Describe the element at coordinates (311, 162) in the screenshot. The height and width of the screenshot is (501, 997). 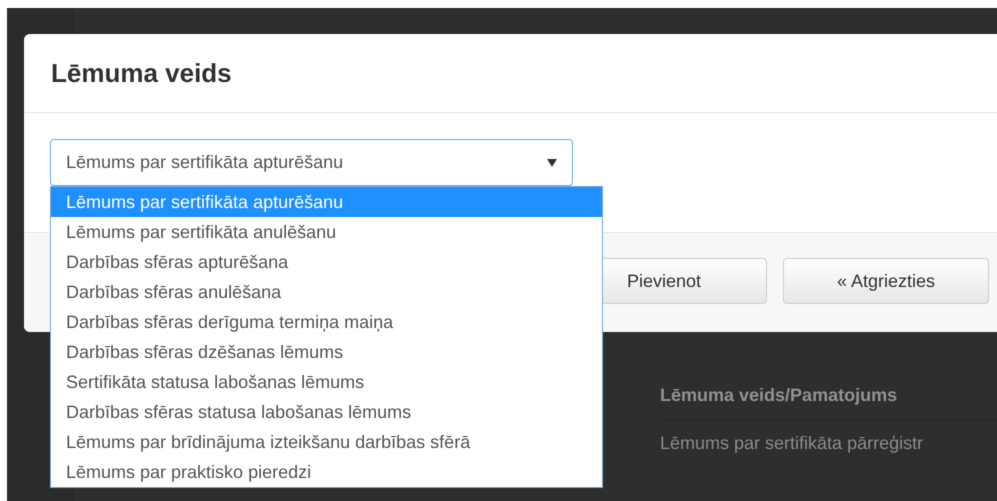
I see `select-field: Lēmums par sertifikāta apturēšanu` at that location.